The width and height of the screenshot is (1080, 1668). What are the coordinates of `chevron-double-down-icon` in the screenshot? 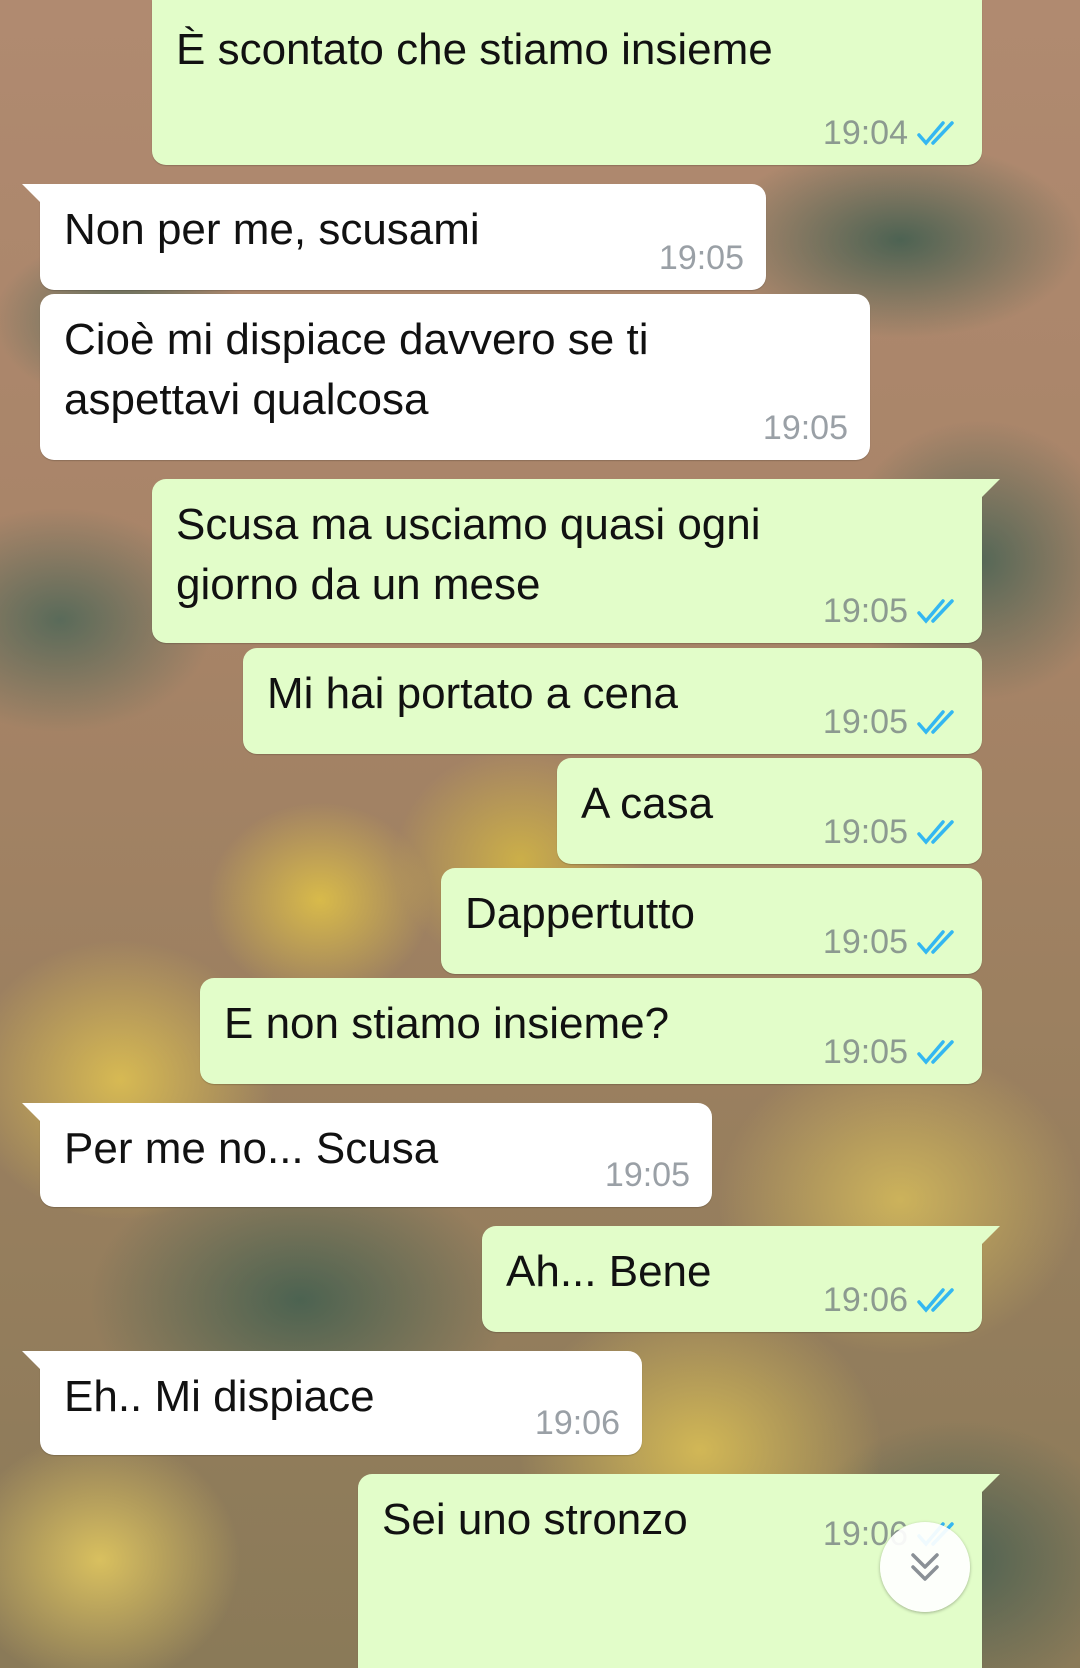 It's located at (925, 1567).